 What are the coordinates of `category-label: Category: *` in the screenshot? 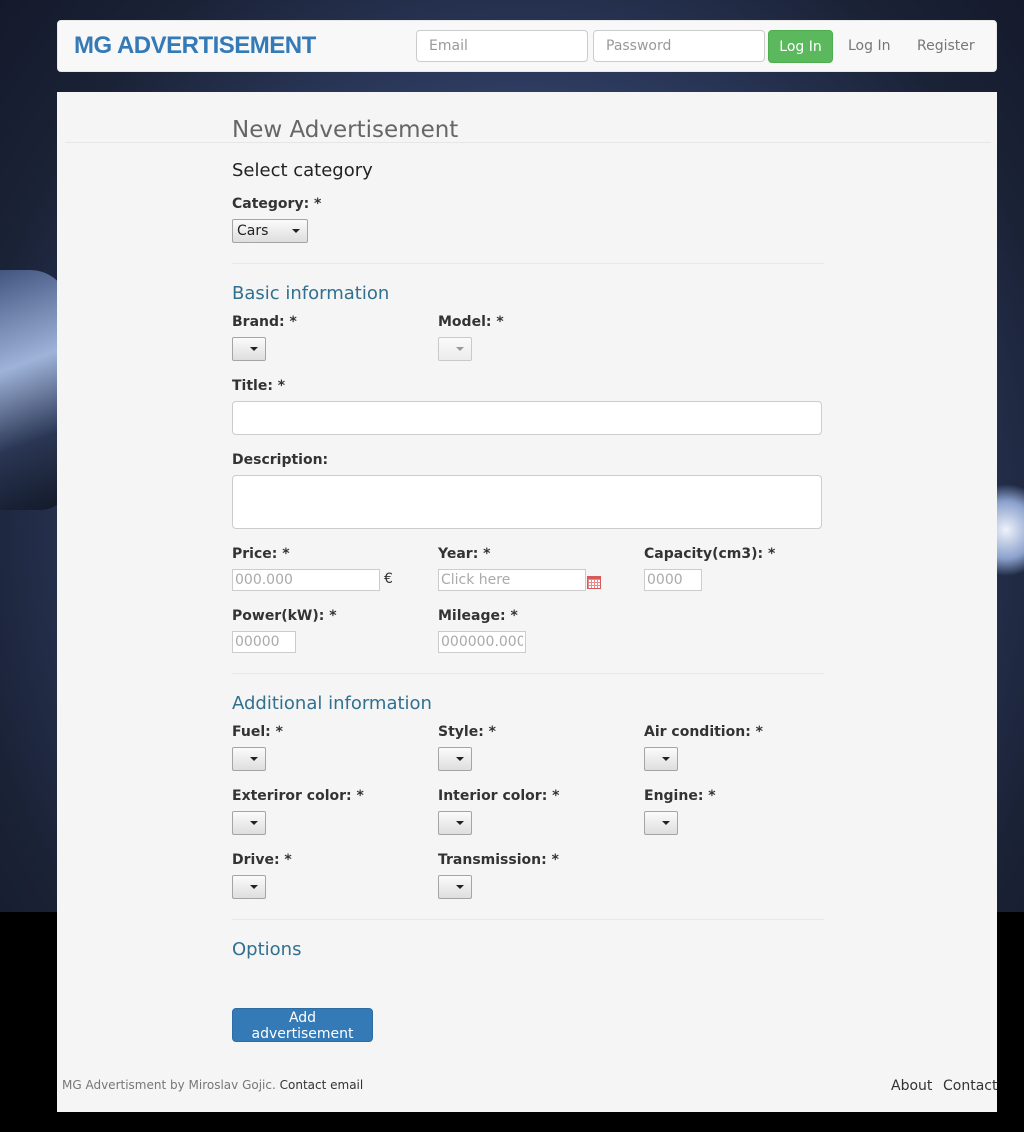 It's located at (277, 204).